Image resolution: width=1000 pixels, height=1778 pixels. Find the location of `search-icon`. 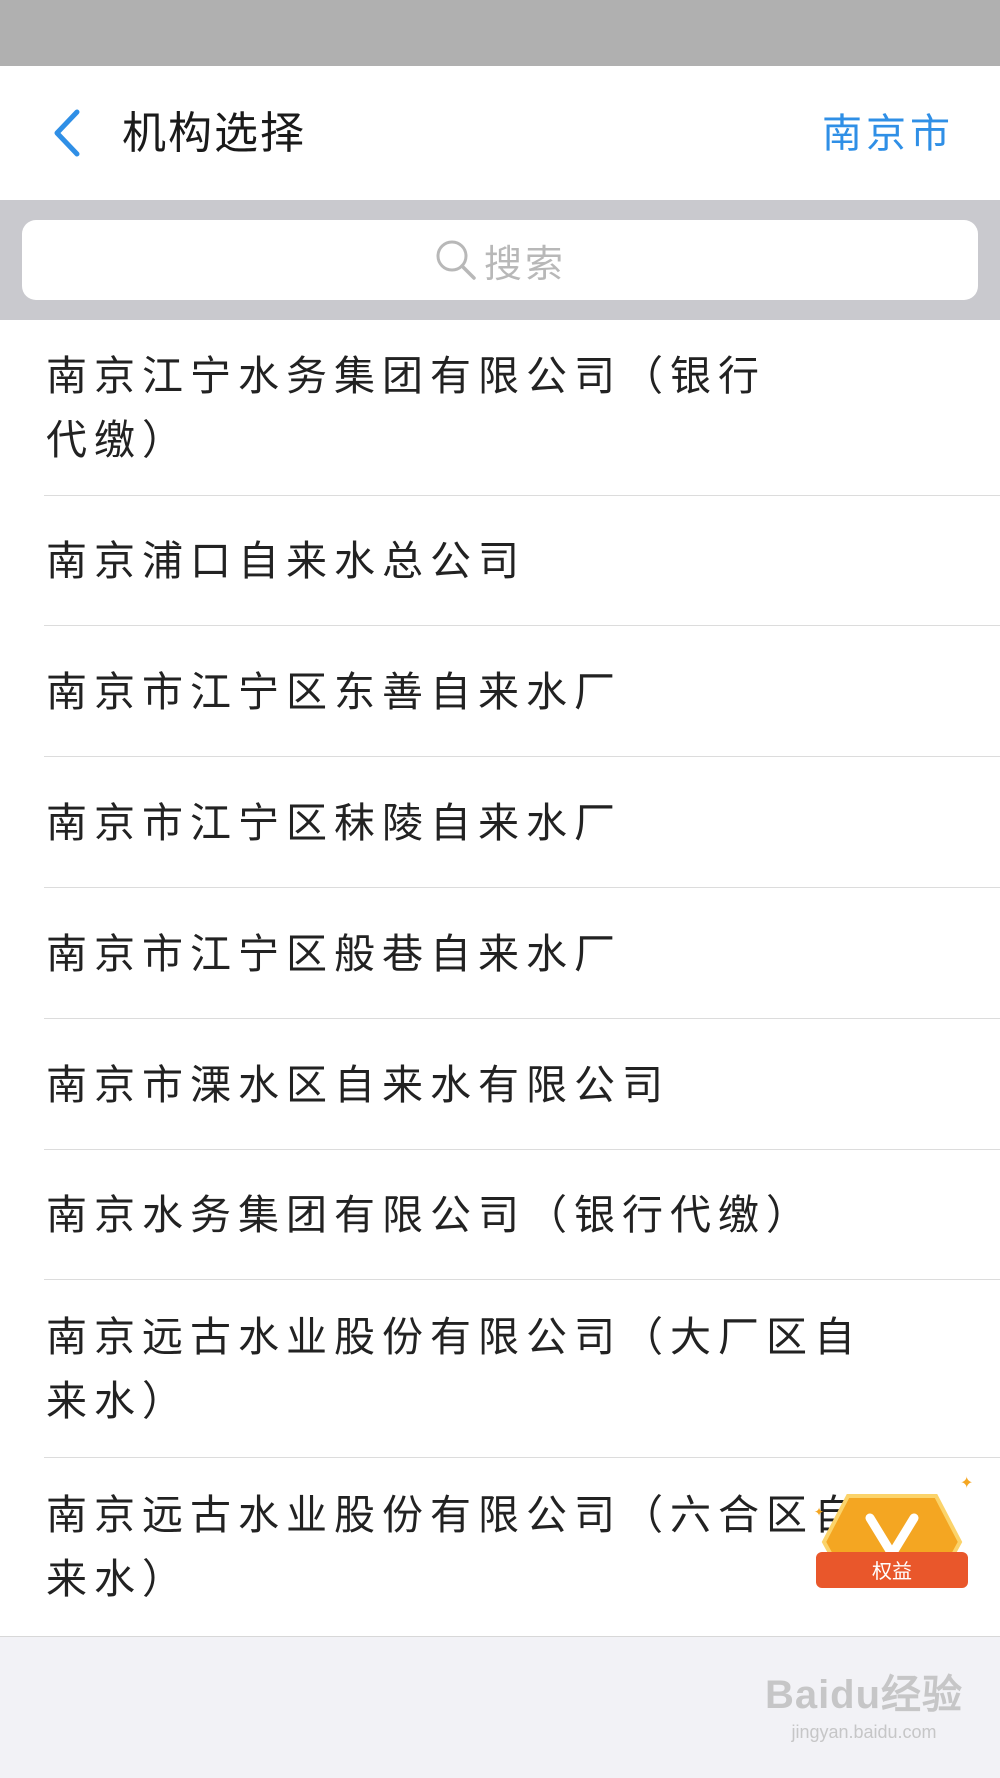

search-icon is located at coordinates (456, 260).